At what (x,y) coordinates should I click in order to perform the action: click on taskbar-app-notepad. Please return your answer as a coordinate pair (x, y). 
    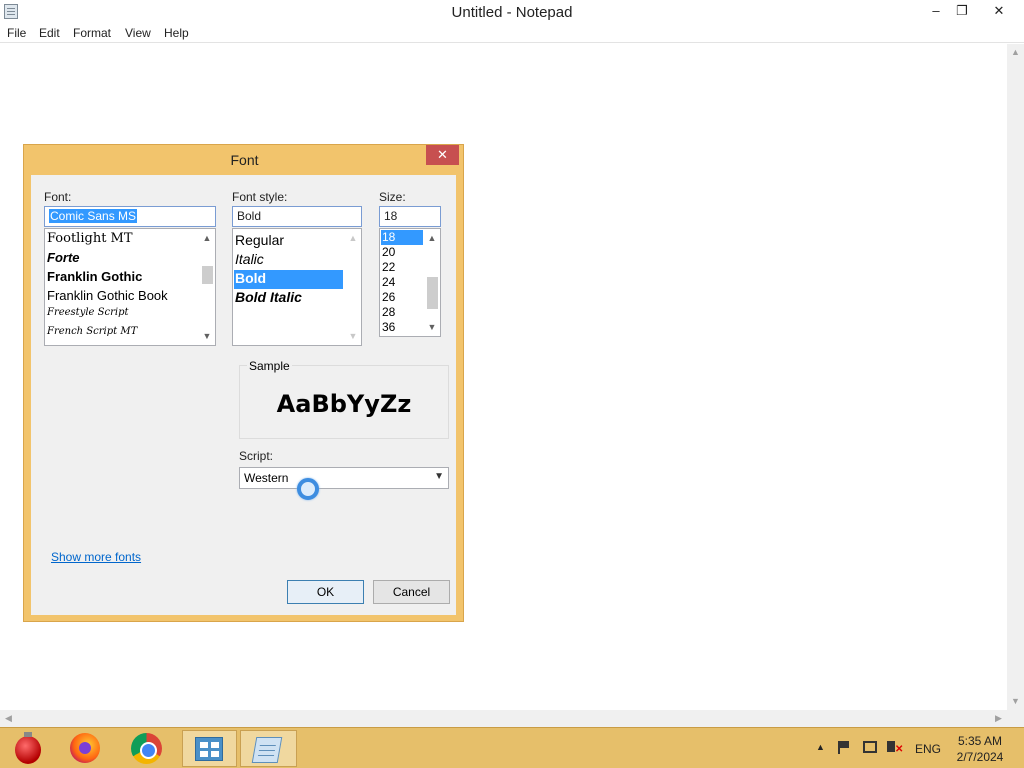
    Looking at the image, I should click on (268, 748).